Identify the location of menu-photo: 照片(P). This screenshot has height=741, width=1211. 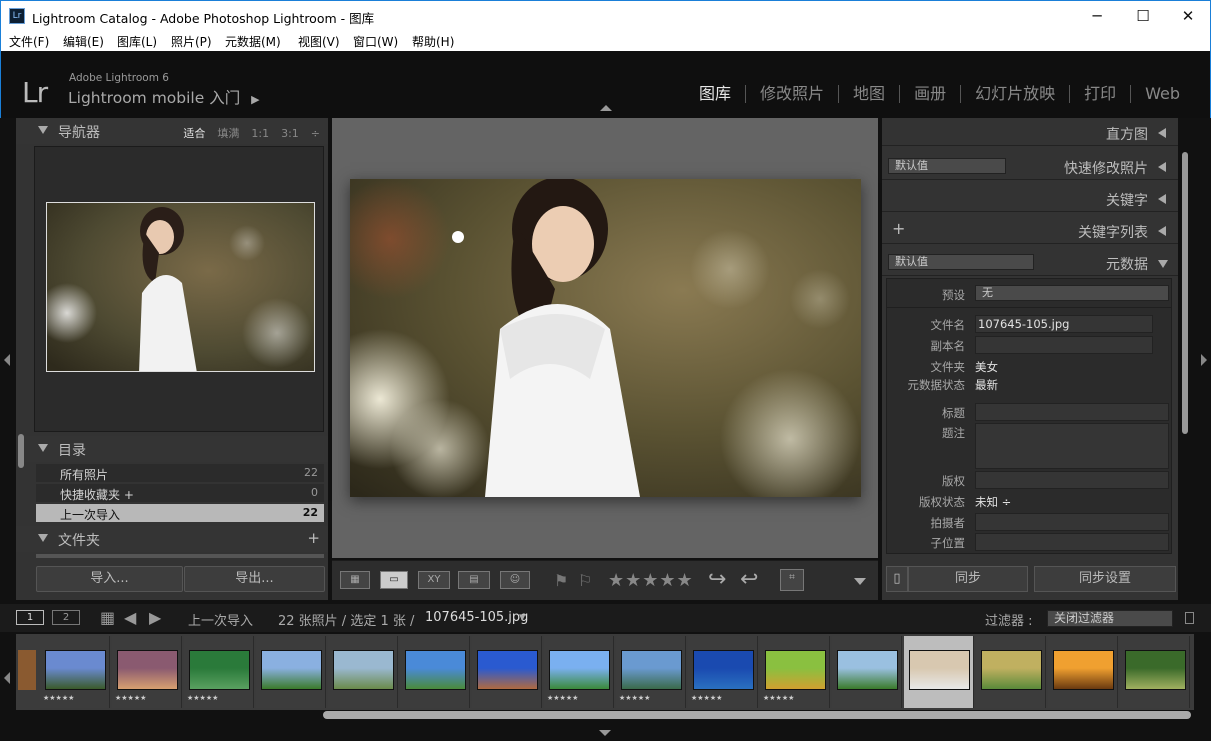
(191, 41).